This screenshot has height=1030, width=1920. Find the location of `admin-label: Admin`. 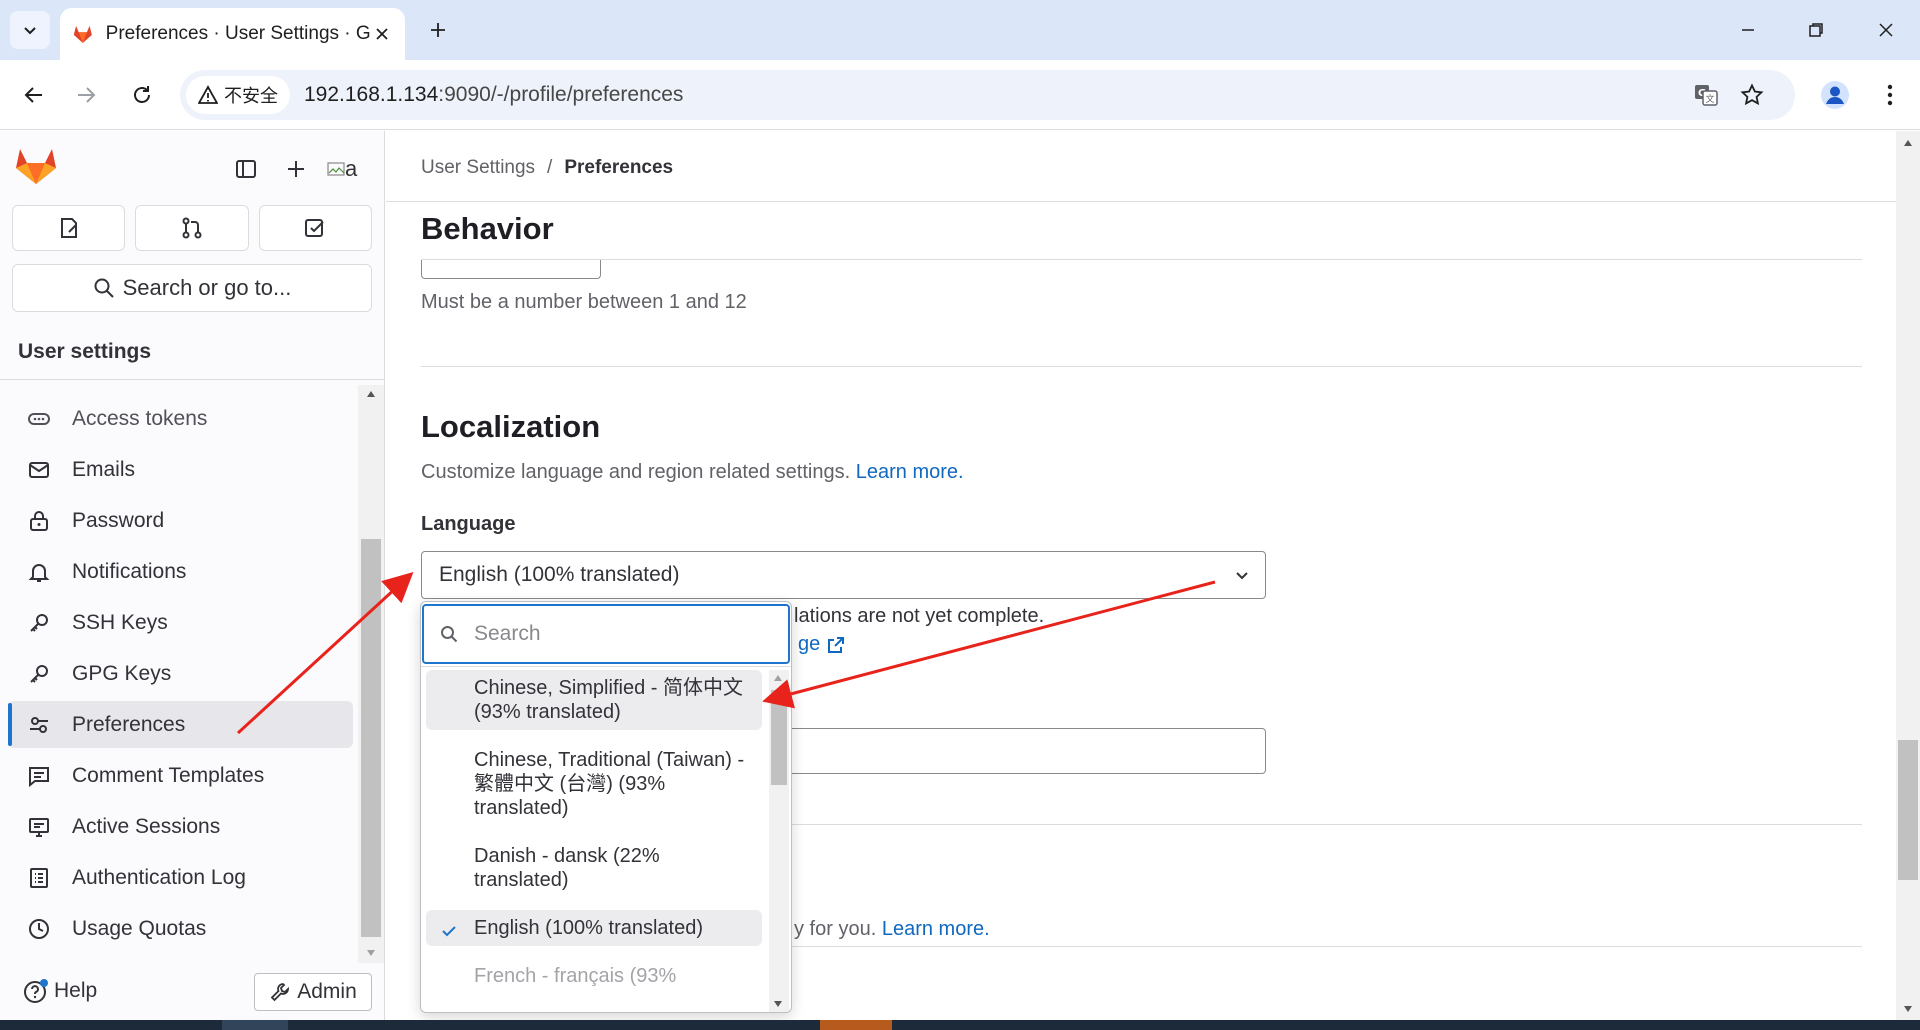

admin-label: Admin is located at coordinates (327, 991).